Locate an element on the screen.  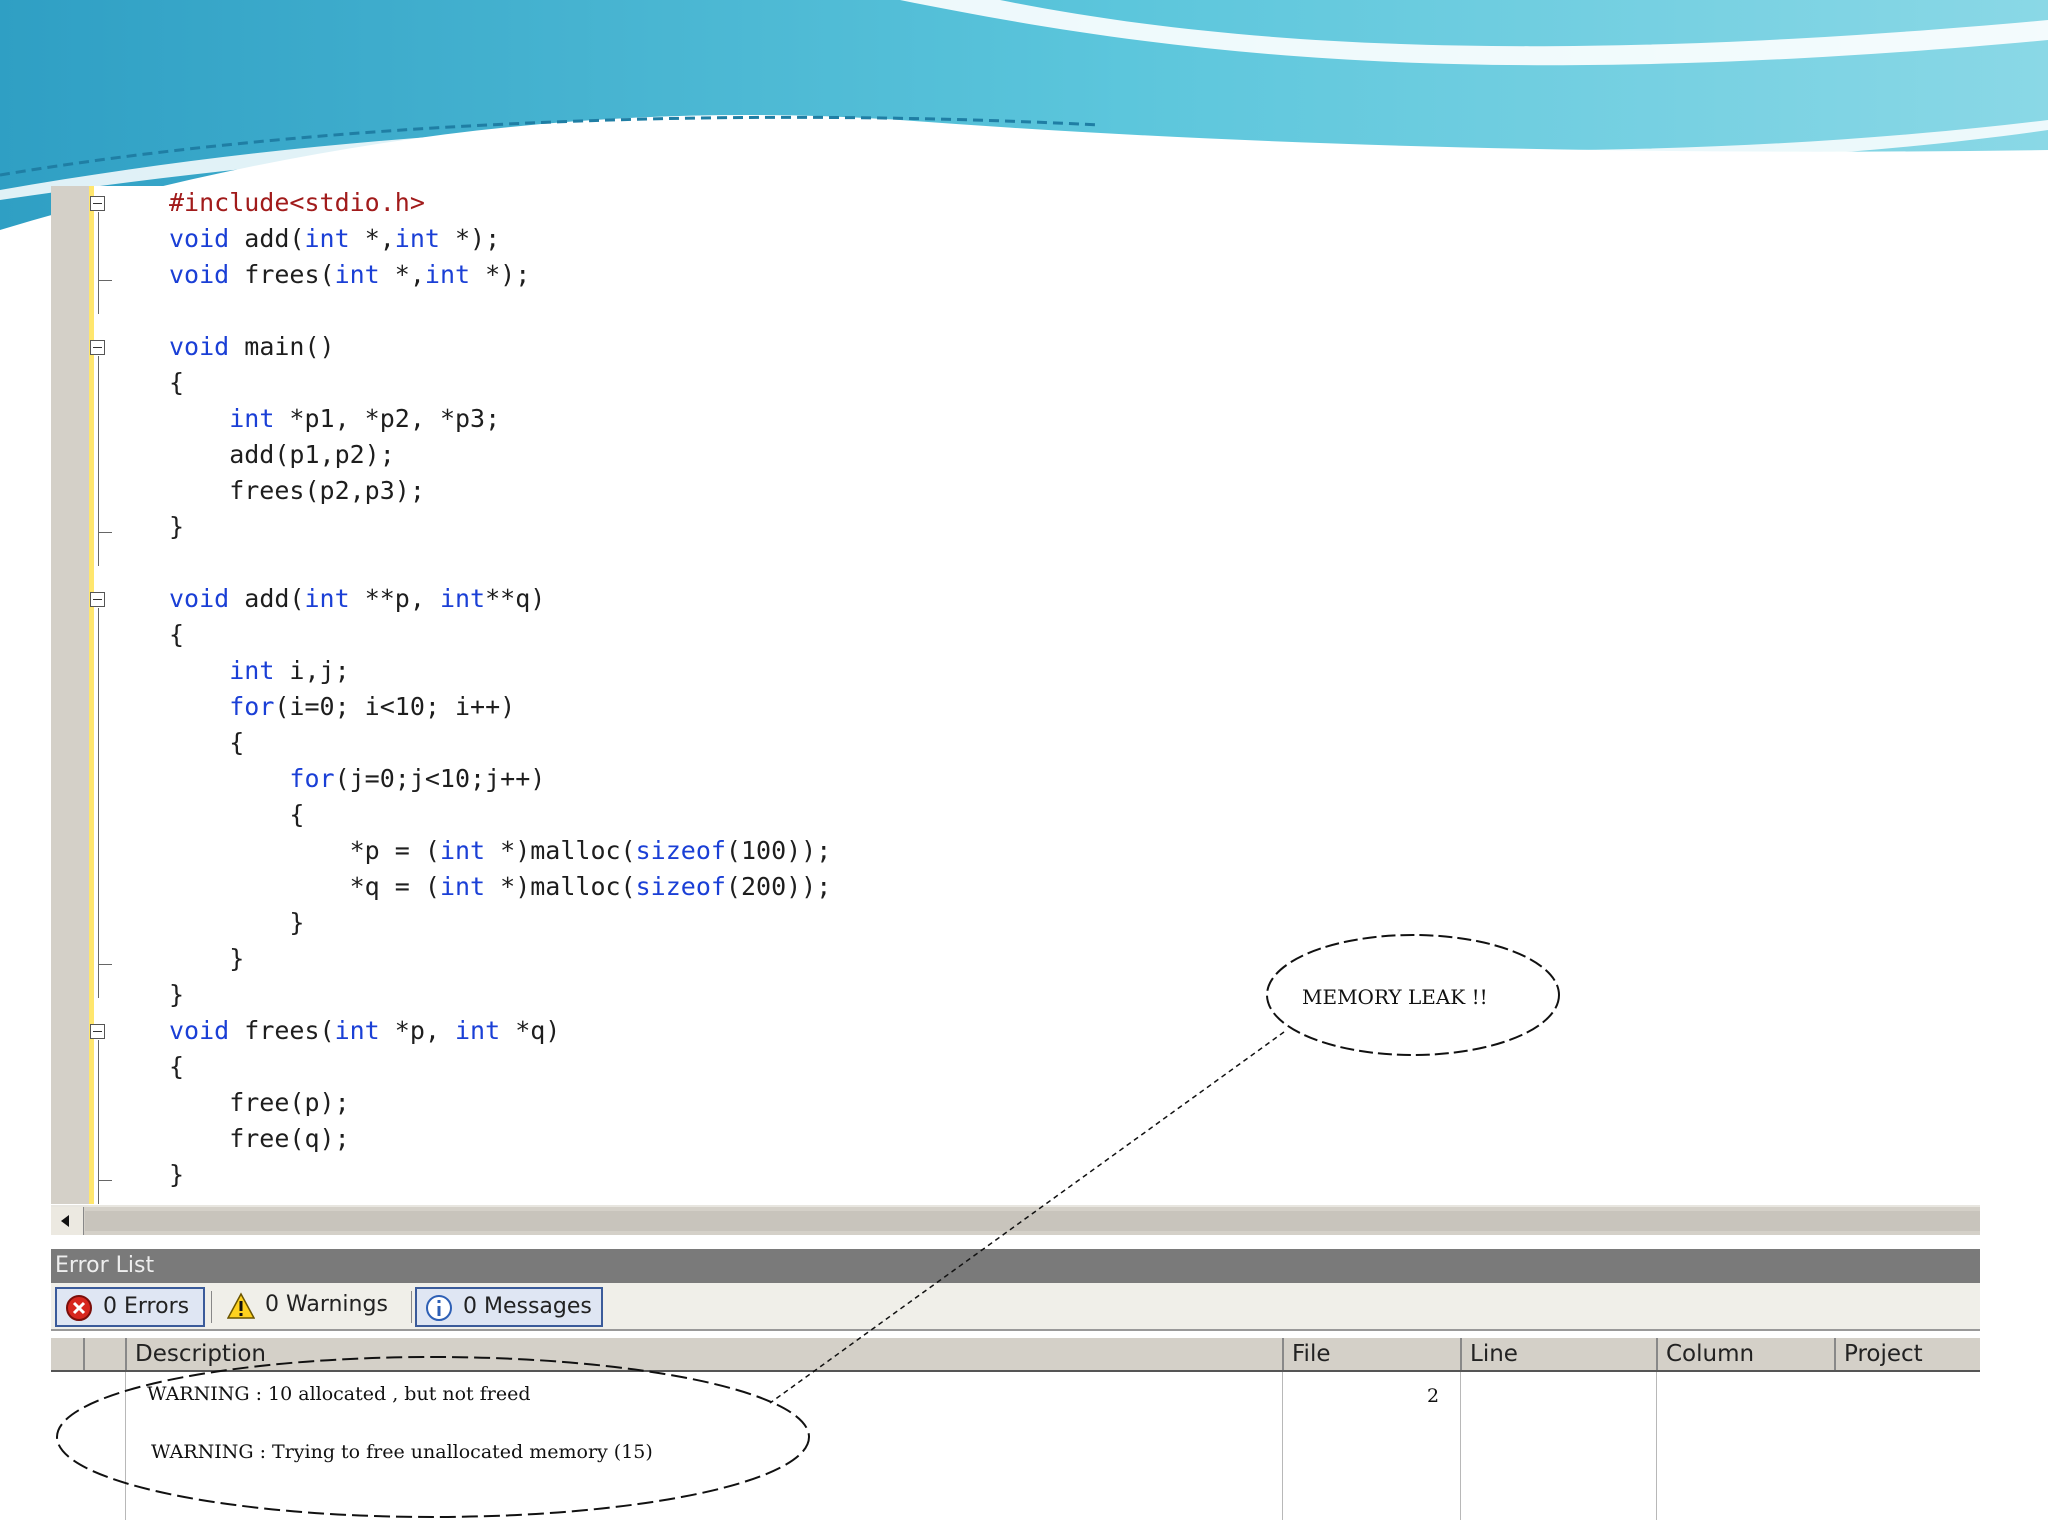
messages-count-label: 0 Messages is located at coordinates (527, 1306).